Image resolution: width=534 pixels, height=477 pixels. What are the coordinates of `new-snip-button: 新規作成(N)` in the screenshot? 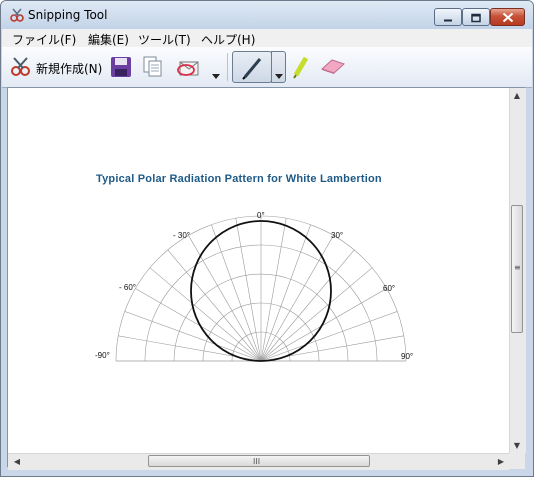 It's located at (56, 67).